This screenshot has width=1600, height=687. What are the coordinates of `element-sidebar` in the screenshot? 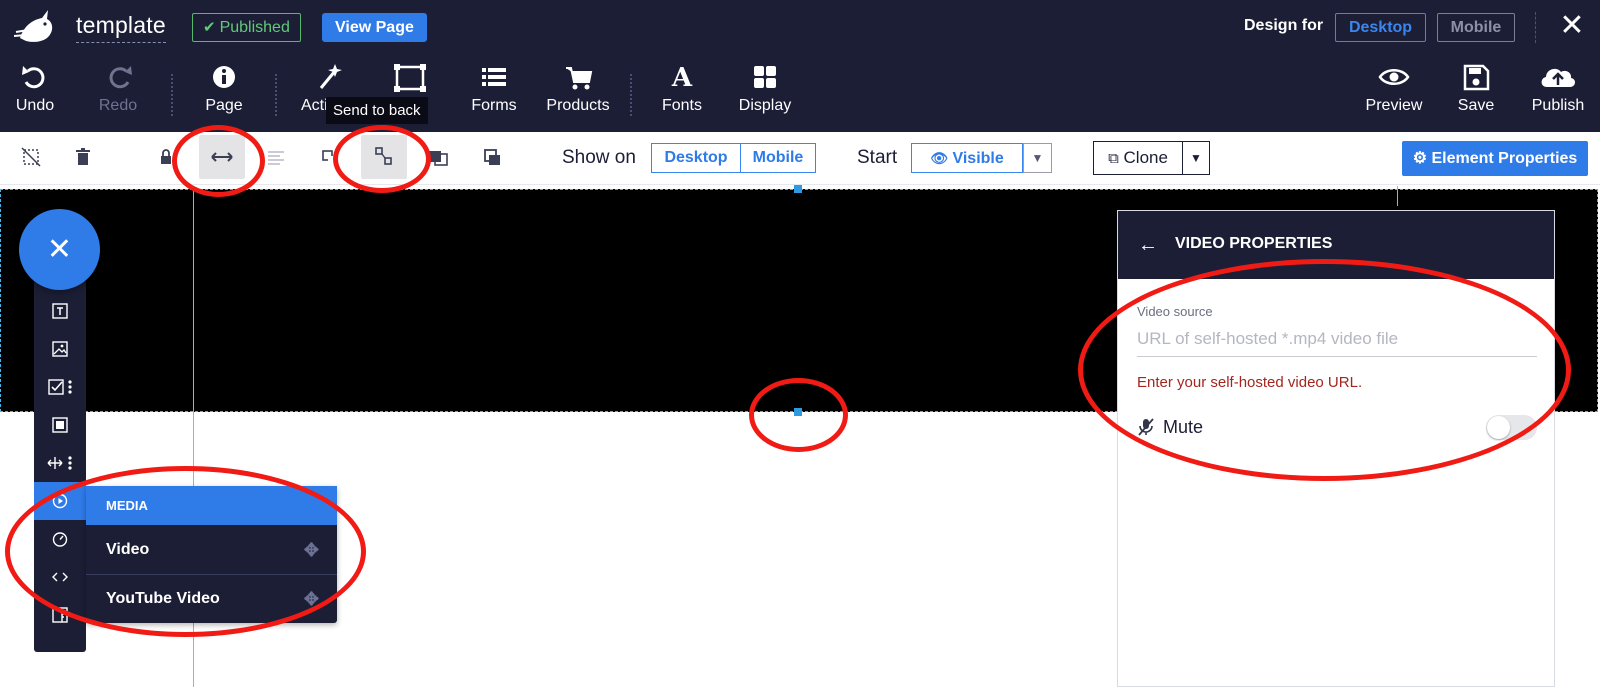 It's located at (60, 466).